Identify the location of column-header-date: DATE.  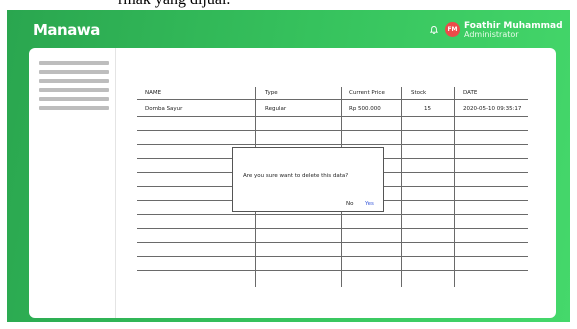
(470, 93).